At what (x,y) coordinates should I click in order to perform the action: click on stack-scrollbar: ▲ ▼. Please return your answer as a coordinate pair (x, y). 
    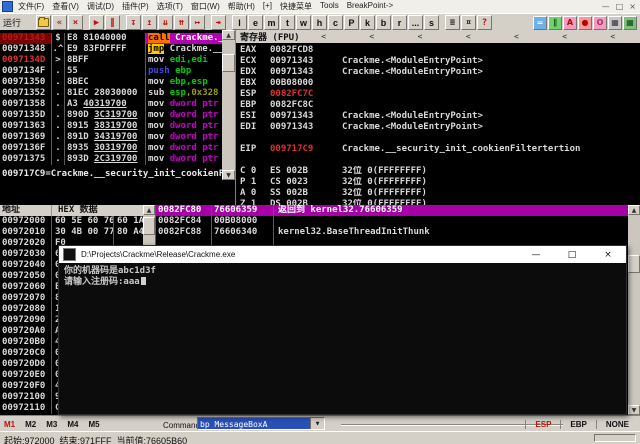
    Looking at the image, I should click on (634, 310).